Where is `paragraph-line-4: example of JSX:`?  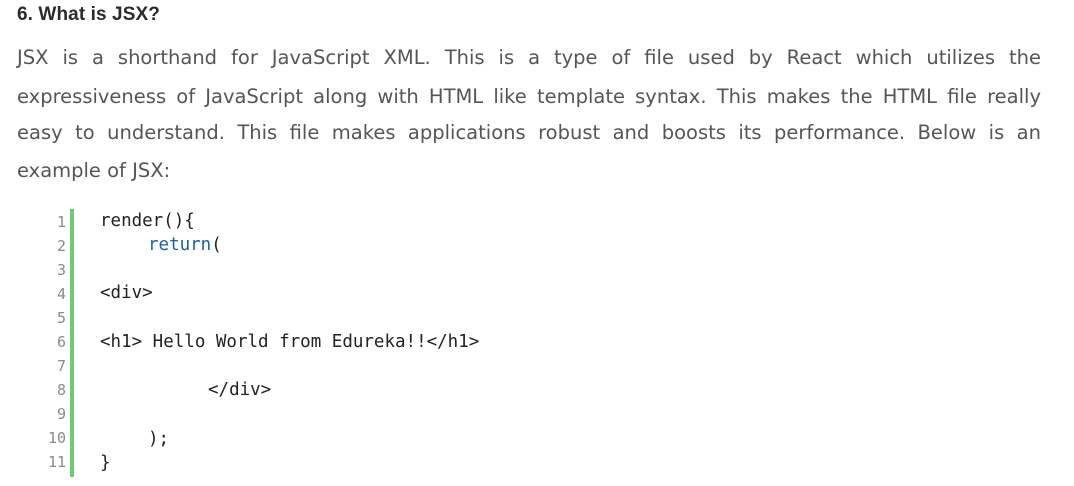 paragraph-line-4: example of JSX: is located at coordinates (94, 170).